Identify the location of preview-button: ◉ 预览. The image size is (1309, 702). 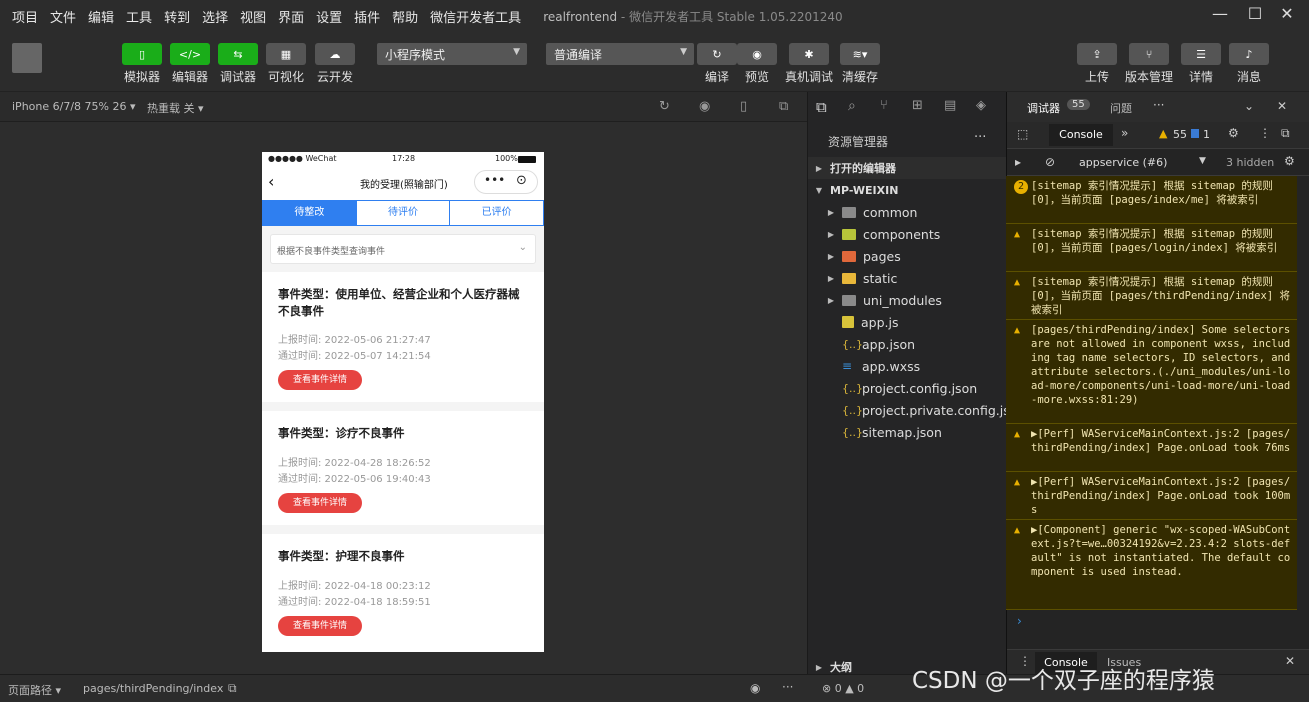
(757, 64).